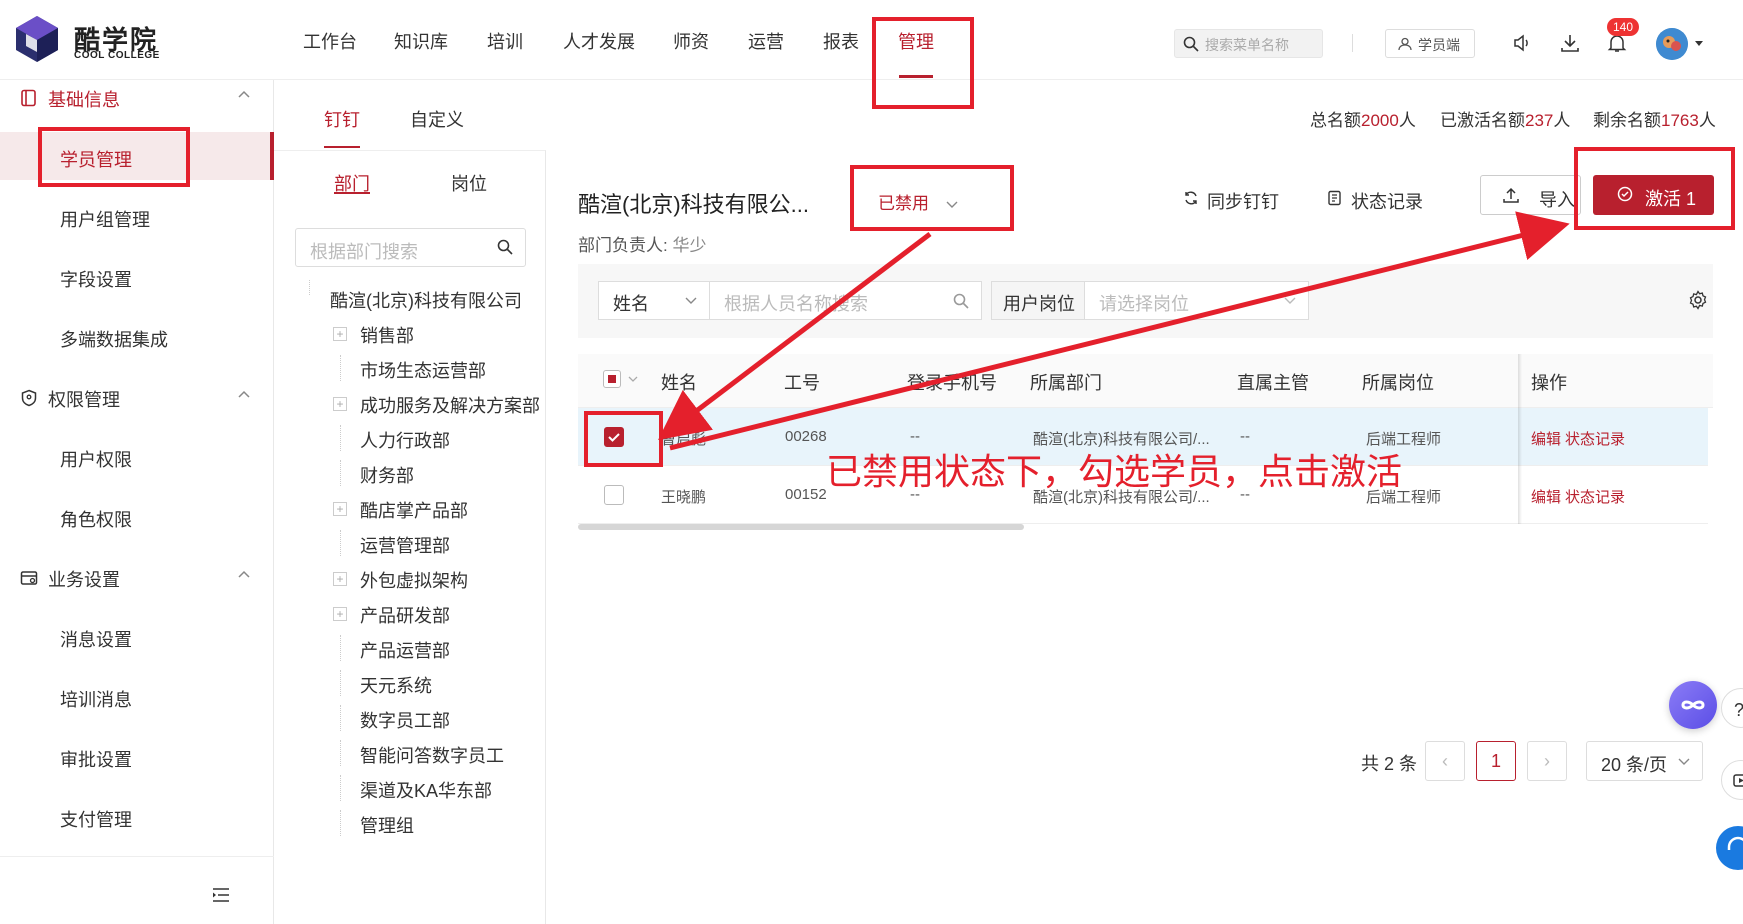  What do you see at coordinates (1114, 471) in the screenshot?
I see `annotation-note: 已禁用状态下，勾选学员，点击激活` at bounding box center [1114, 471].